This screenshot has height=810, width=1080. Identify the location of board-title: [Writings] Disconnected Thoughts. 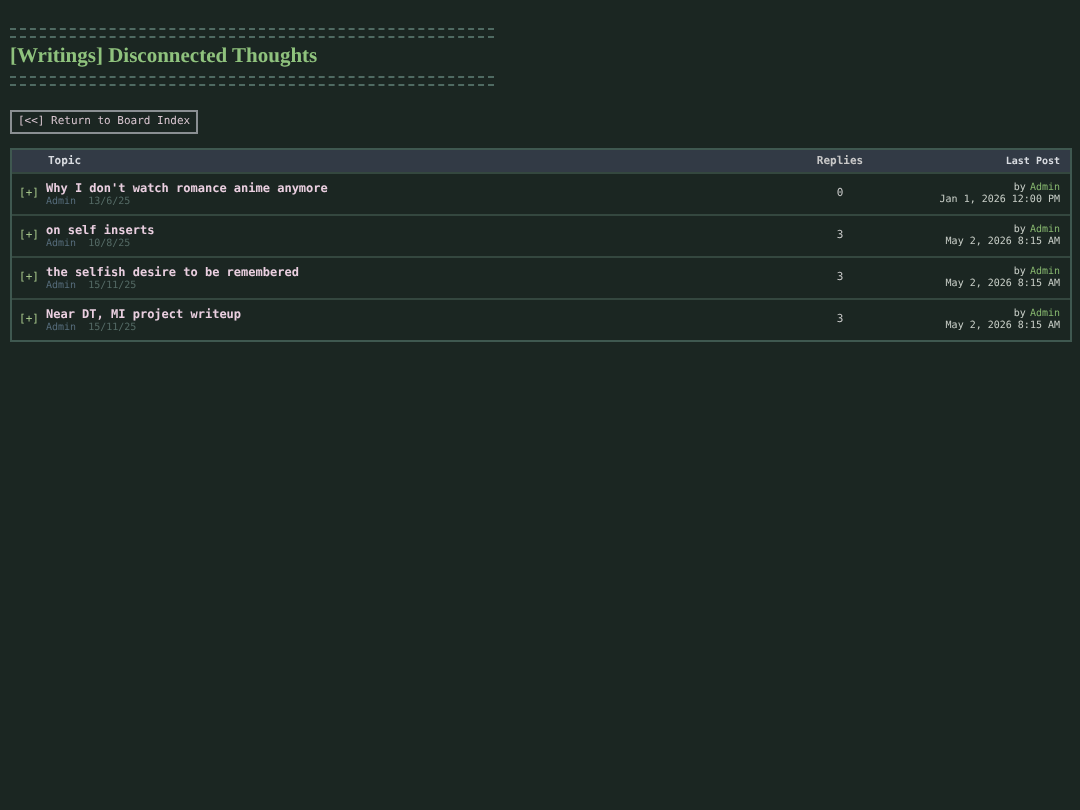
(165, 57).